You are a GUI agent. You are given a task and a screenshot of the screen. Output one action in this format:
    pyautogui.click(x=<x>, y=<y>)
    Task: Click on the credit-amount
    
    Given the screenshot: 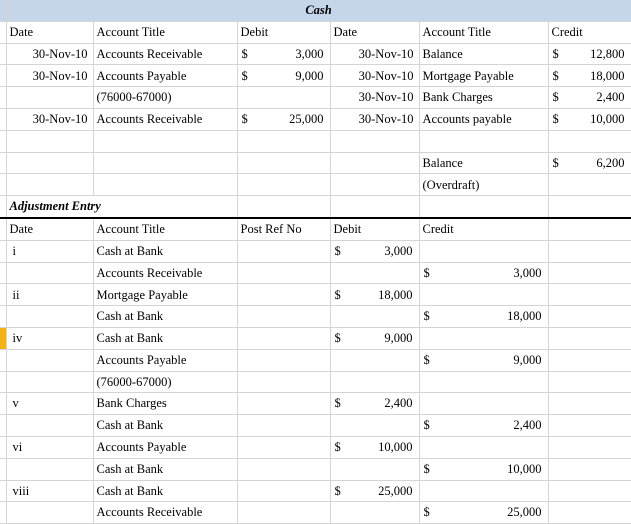 What is the action you would take?
    pyautogui.click(x=589, y=141)
    